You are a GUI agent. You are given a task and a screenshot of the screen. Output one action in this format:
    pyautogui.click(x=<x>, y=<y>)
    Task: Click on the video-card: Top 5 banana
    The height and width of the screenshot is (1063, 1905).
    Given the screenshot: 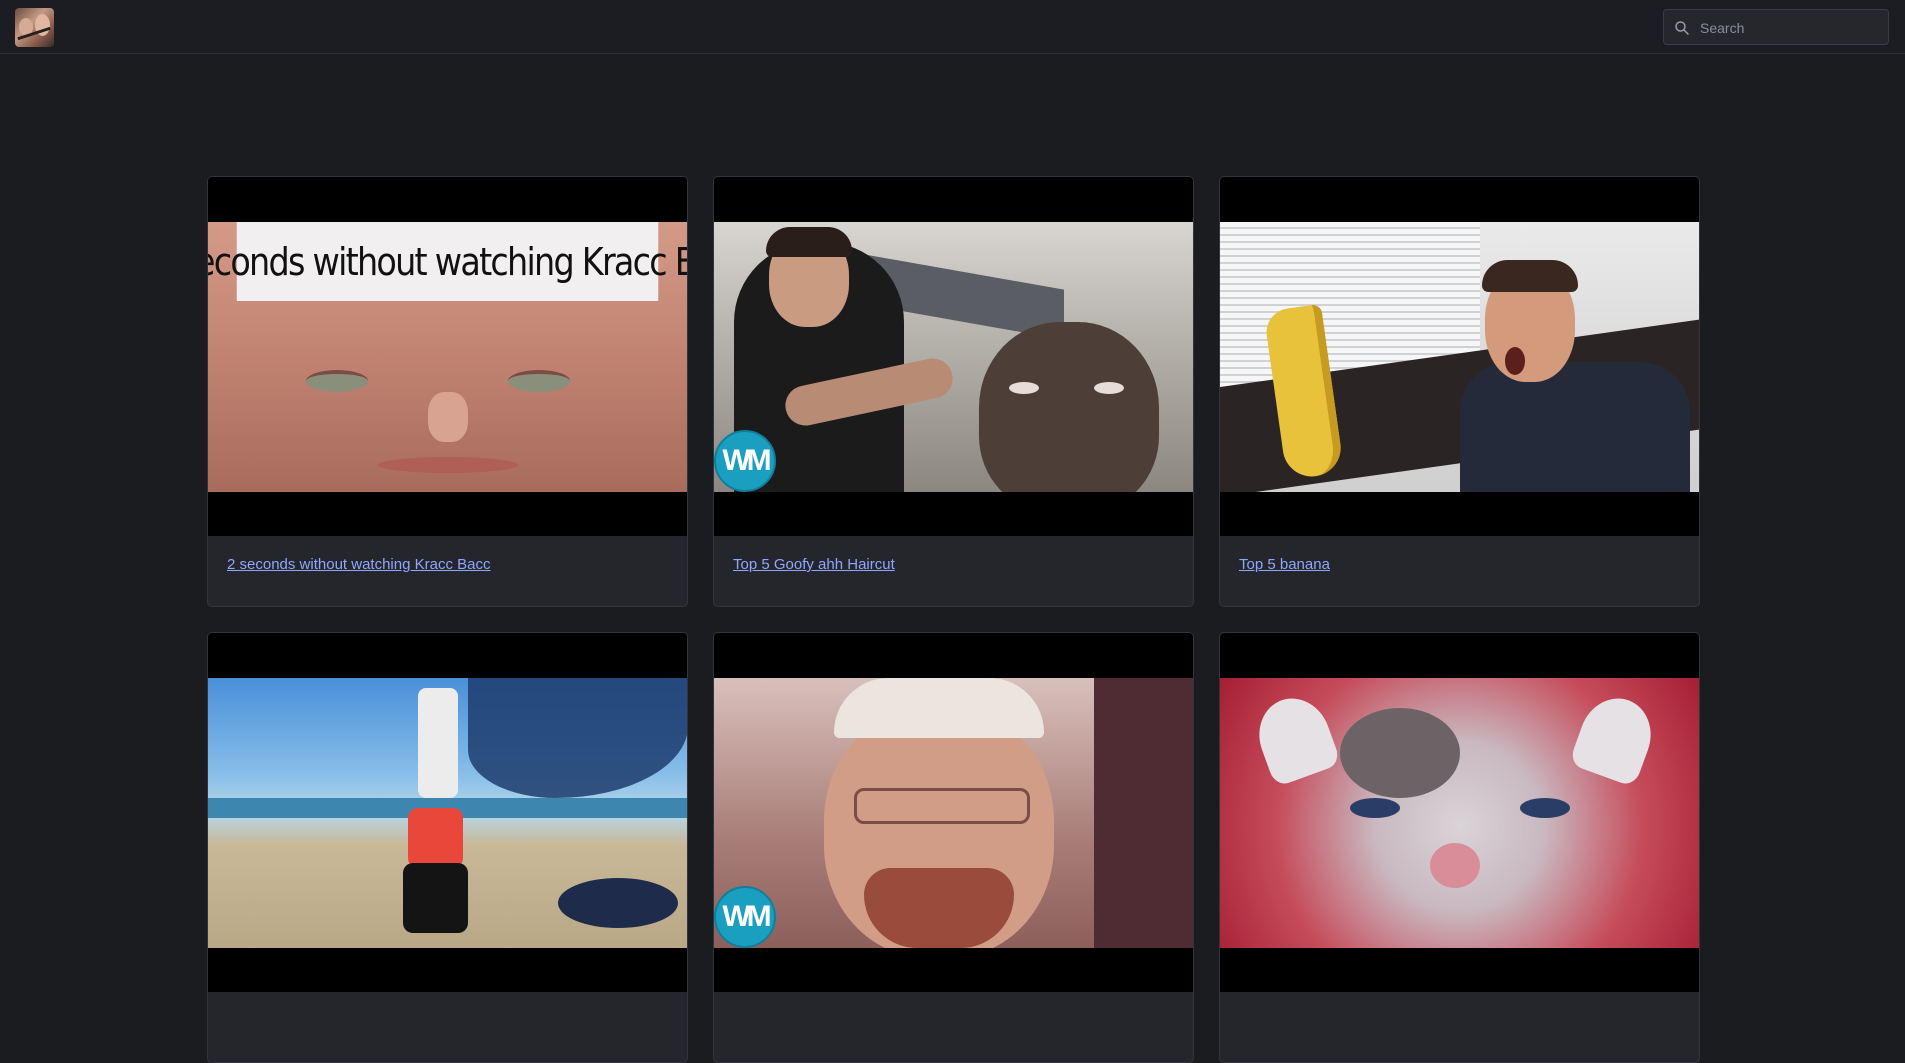 What is the action you would take?
    pyautogui.click(x=1459, y=391)
    